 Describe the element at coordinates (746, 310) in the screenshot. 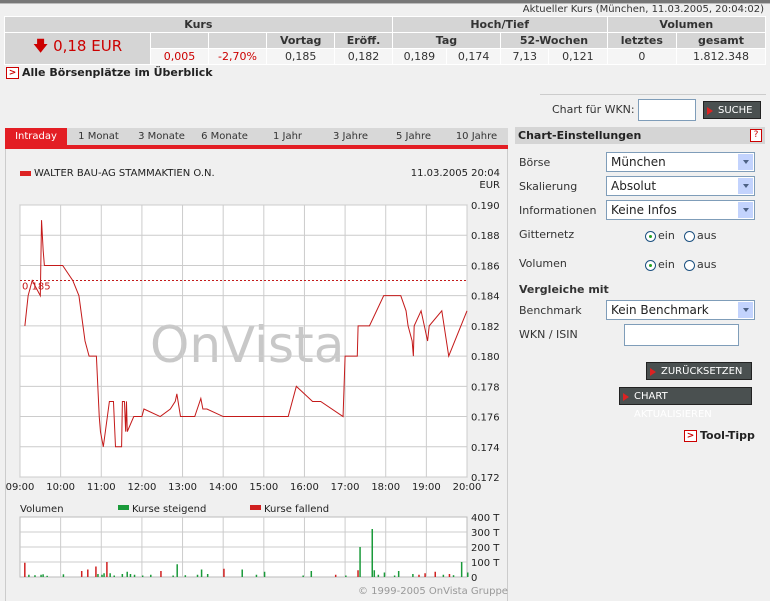

I see `chevron-down-icon` at that location.